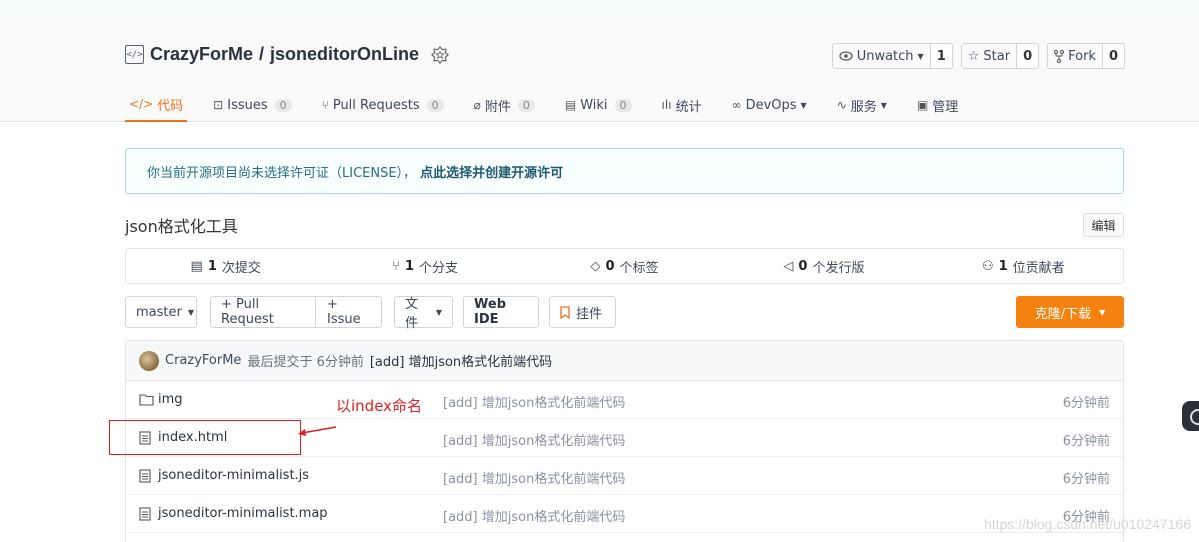 The width and height of the screenshot is (1199, 542). What do you see at coordinates (788, 266) in the screenshot?
I see `send-icon: ◁` at bounding box center [788, 266].